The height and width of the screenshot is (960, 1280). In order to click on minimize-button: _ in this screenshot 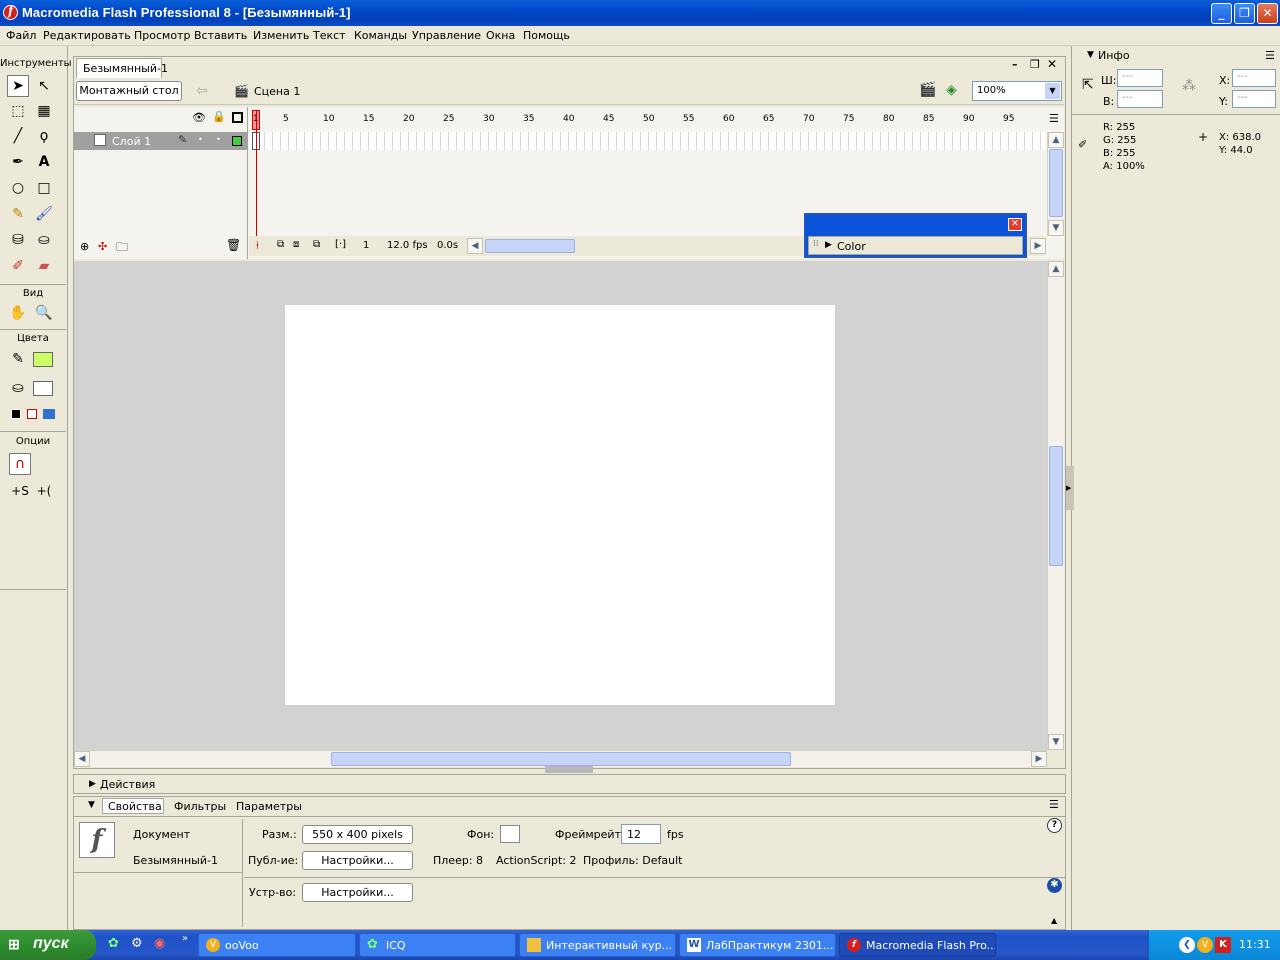, I will do `click(1221, 13)`.